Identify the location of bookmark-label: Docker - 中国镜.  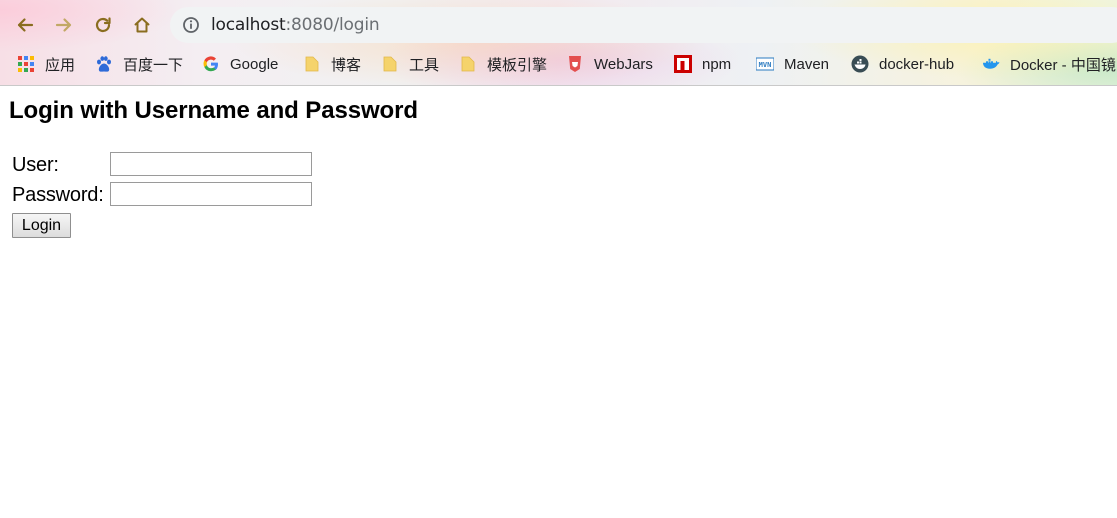
(1063, 65).